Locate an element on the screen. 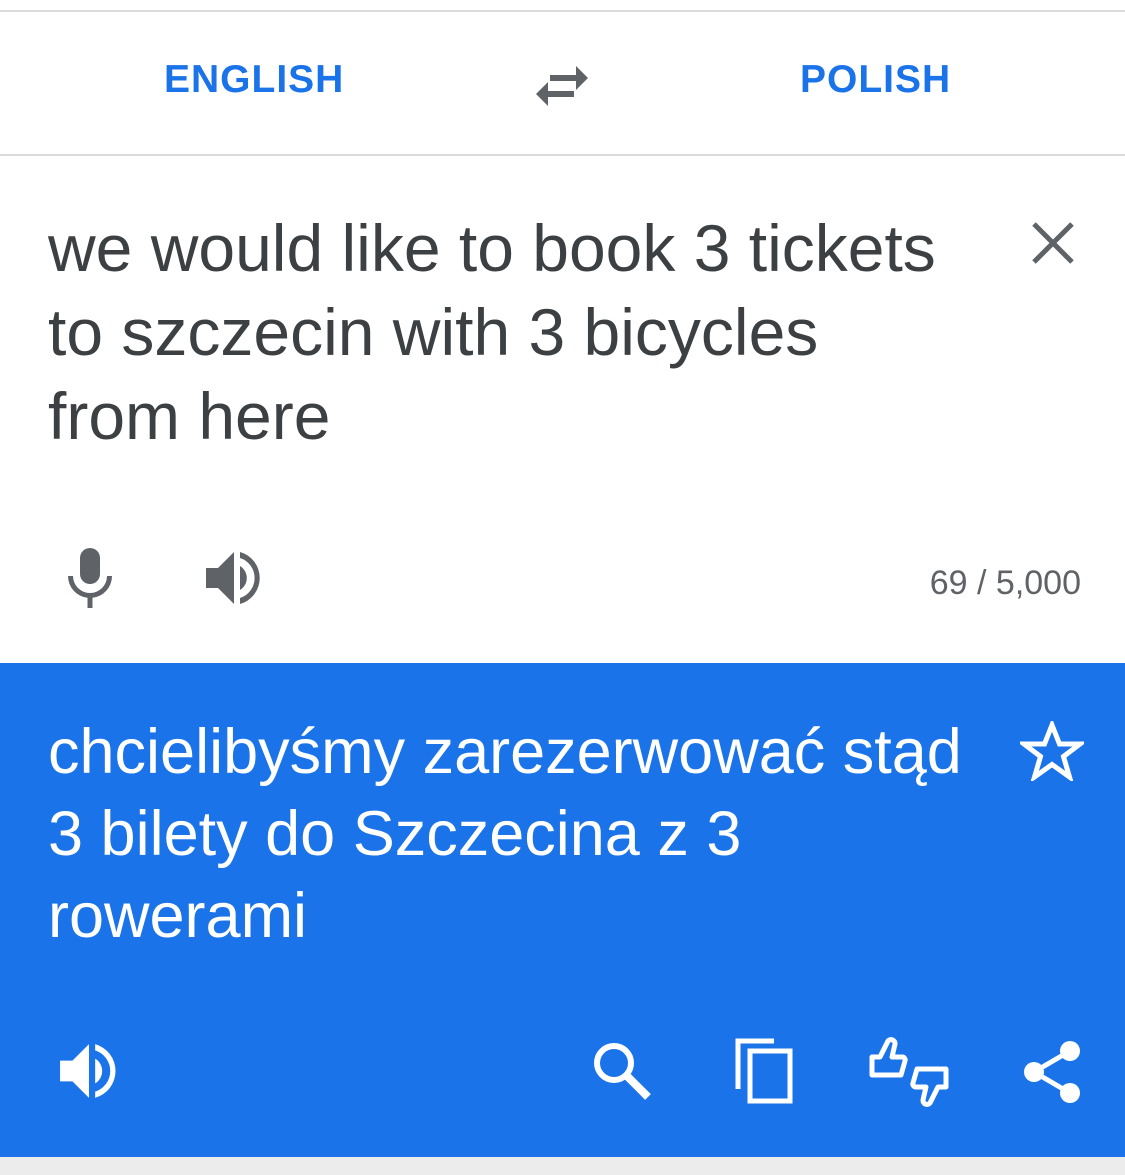  target-language-button: POLISH is located at coordinates (875, 80).